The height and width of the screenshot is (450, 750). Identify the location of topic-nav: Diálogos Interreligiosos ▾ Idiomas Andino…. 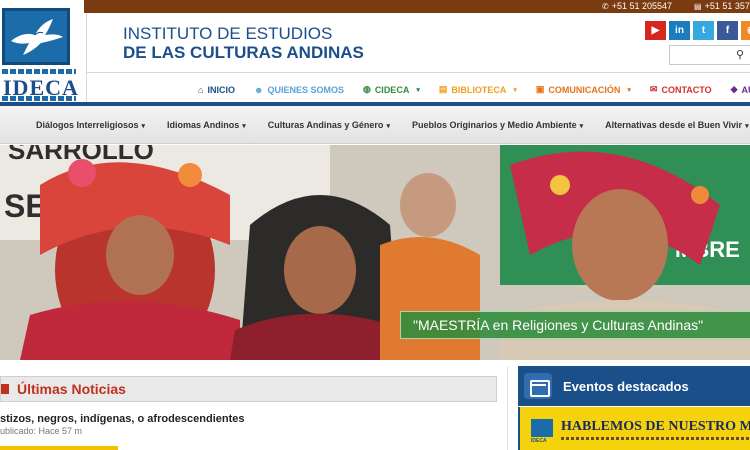
(375, 125).